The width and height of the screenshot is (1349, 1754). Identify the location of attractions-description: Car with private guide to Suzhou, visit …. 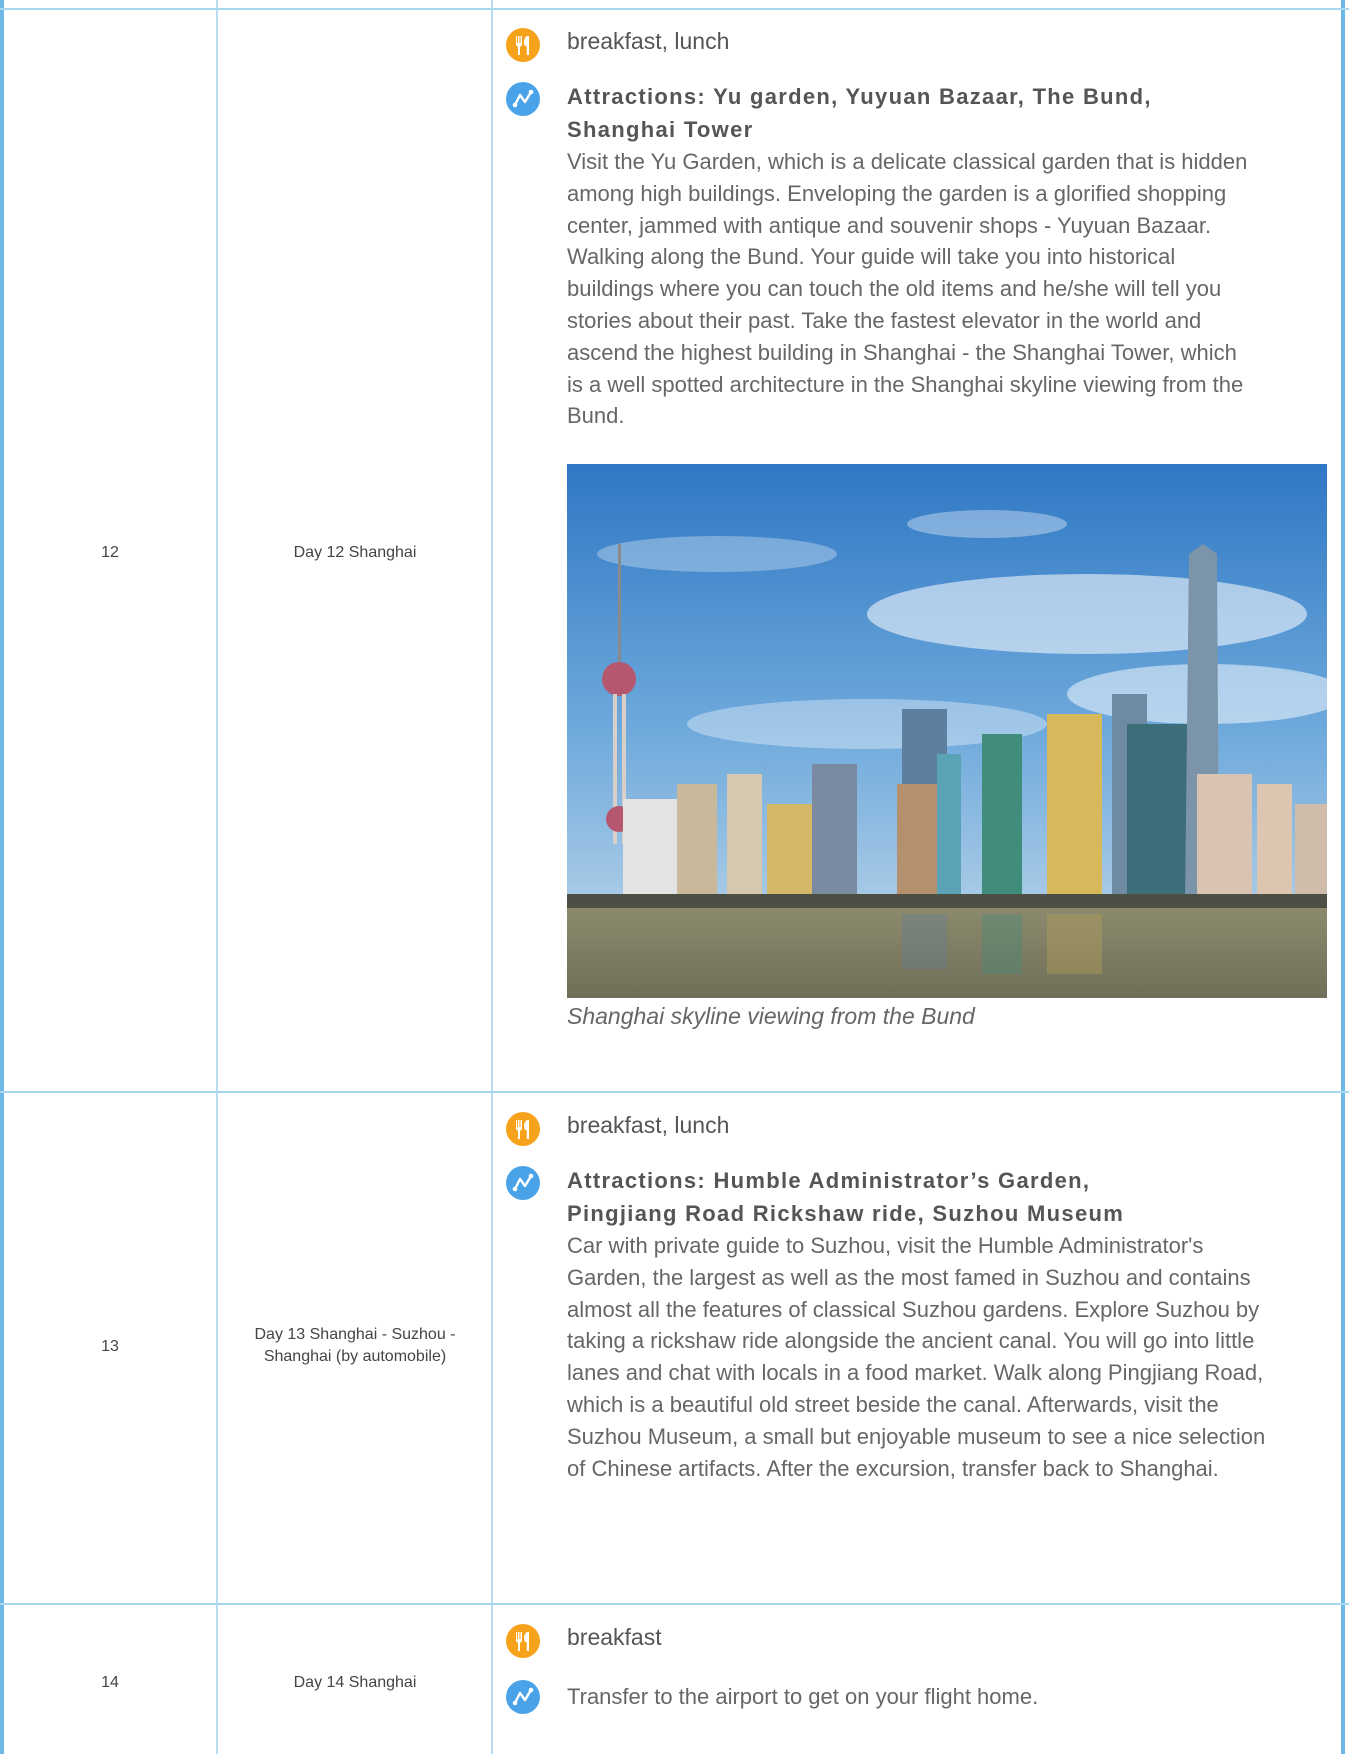
(916, 1357).